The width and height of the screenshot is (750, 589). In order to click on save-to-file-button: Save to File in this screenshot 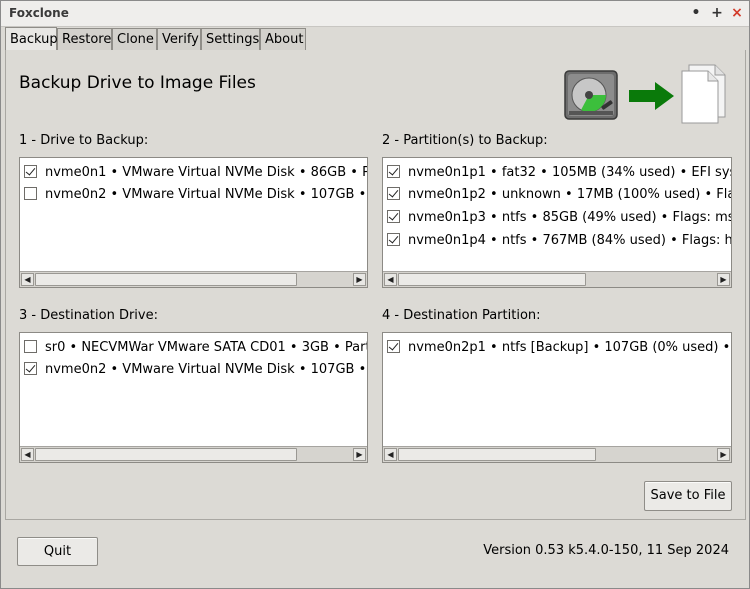, I will do `click(688, 496)`.